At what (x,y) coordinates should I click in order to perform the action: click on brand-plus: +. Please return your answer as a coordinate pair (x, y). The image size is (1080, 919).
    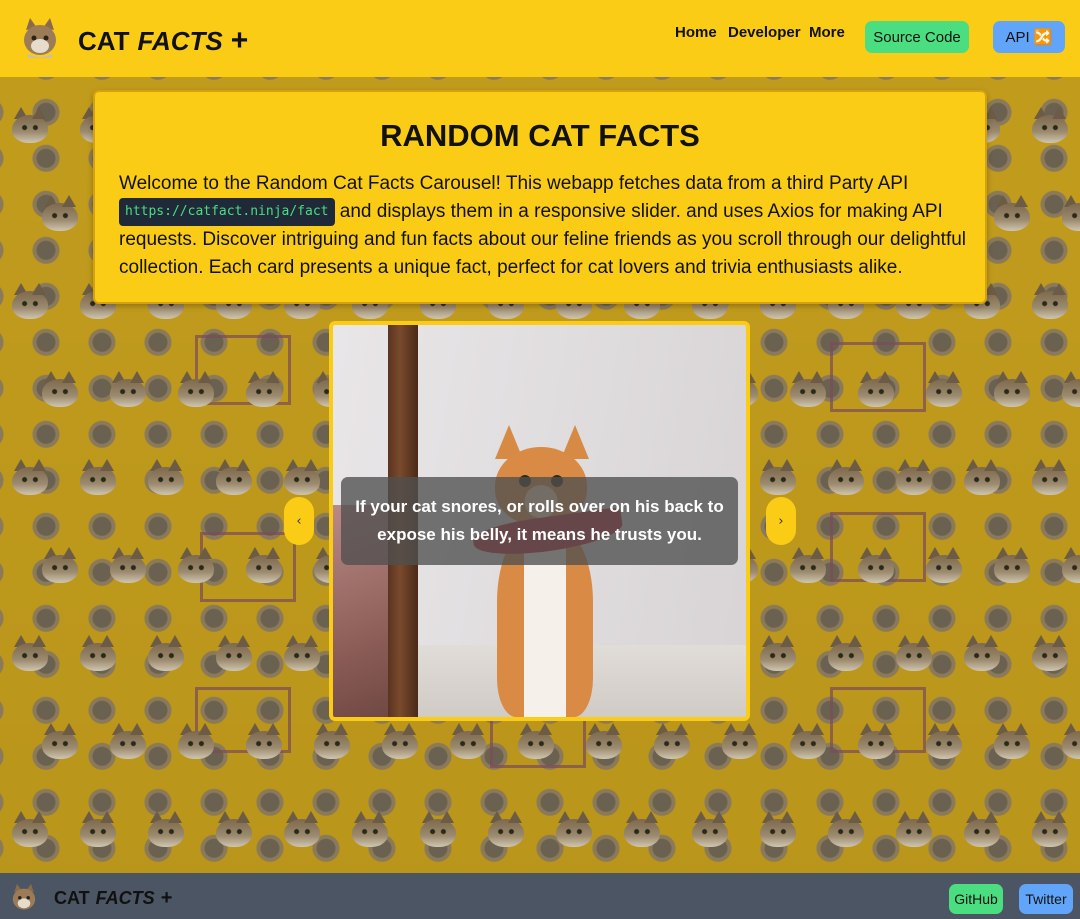
    Looking at the image, I should click on (239, 40).